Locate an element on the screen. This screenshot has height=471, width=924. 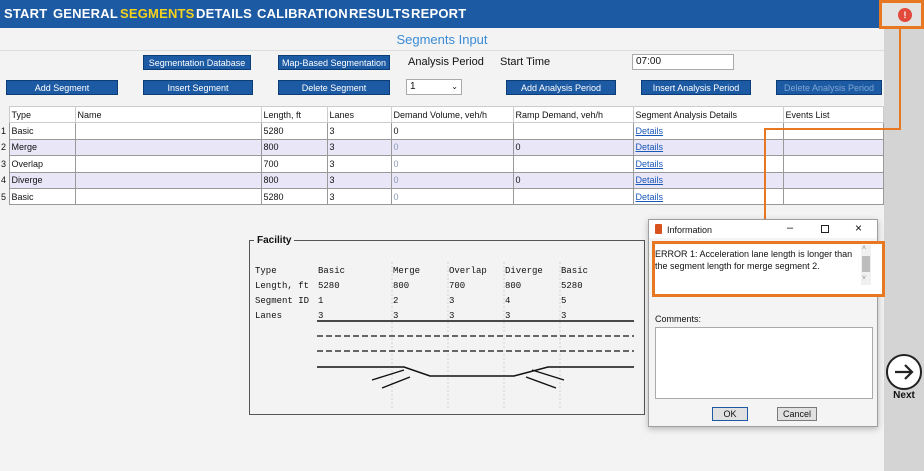
callout-connector is located at coordinates (830, 135).